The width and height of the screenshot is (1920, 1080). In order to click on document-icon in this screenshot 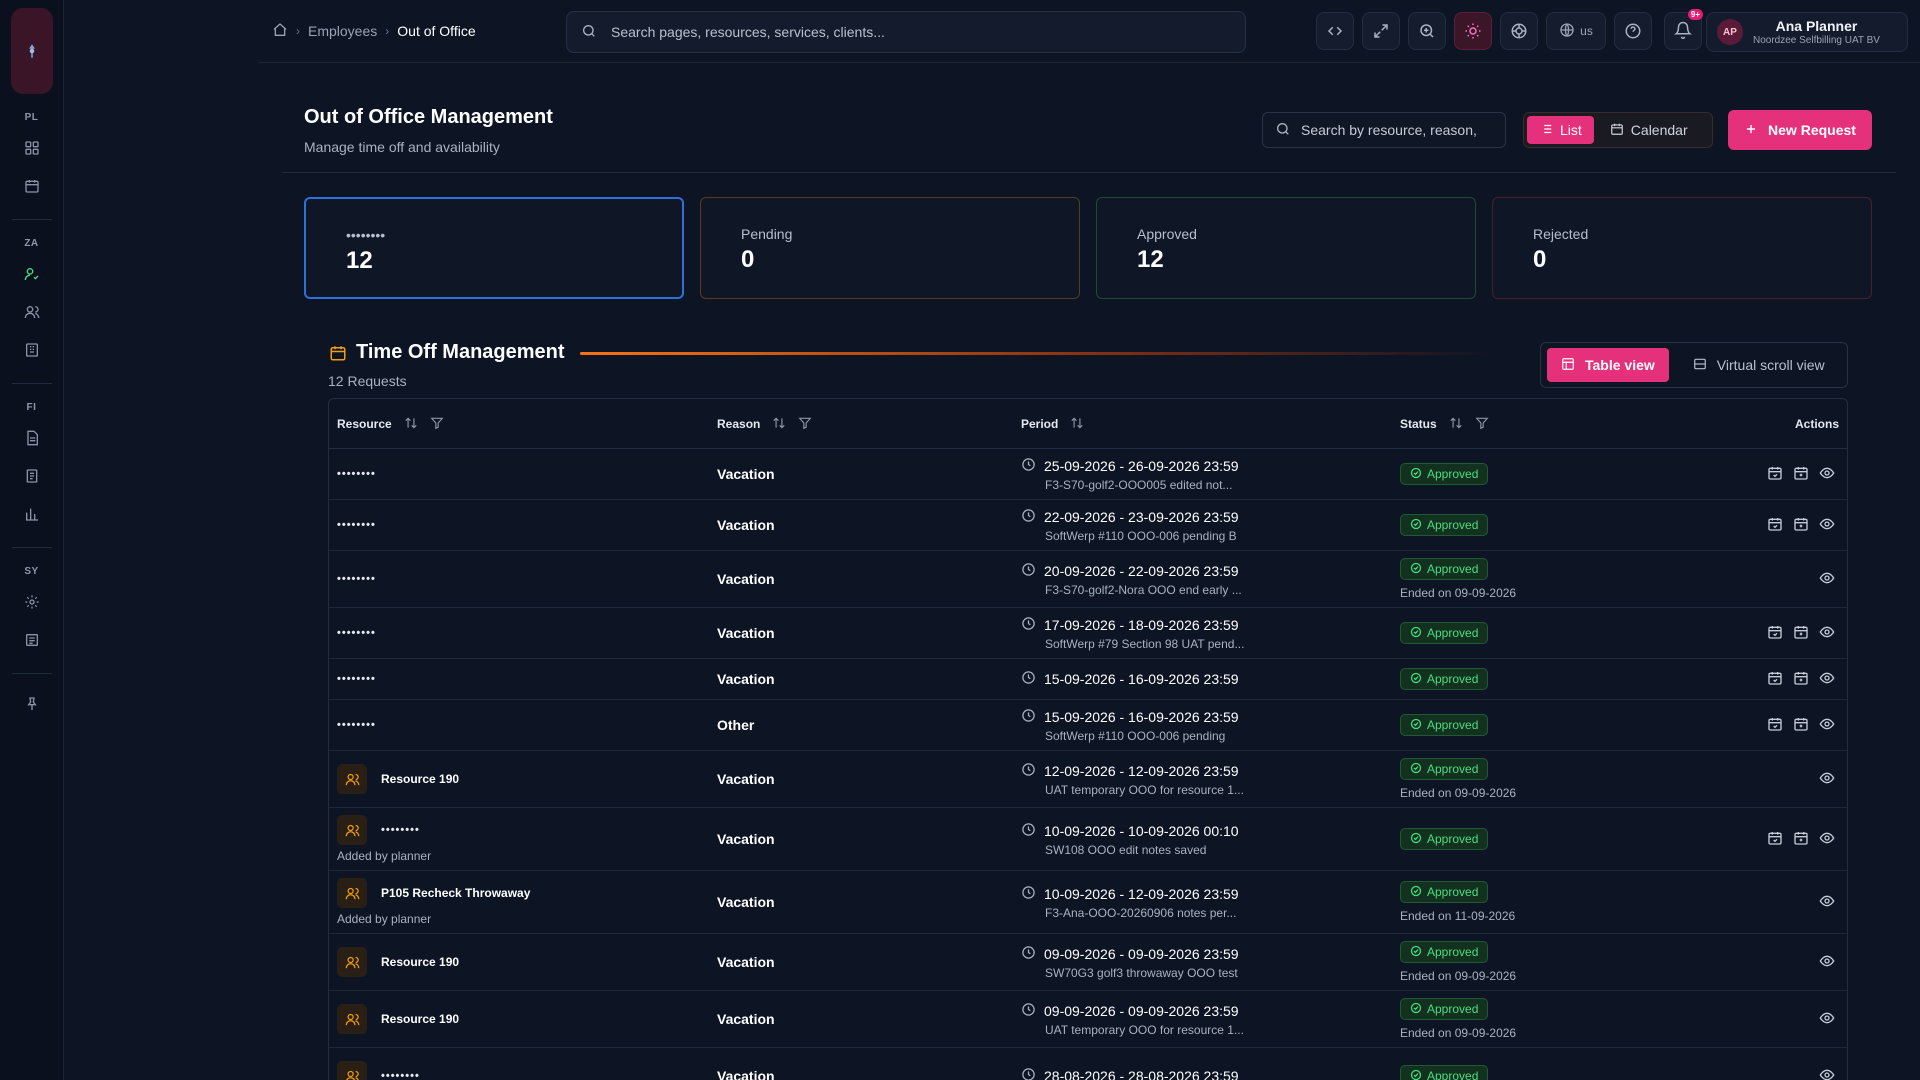, I will do `click(32, 476)`.